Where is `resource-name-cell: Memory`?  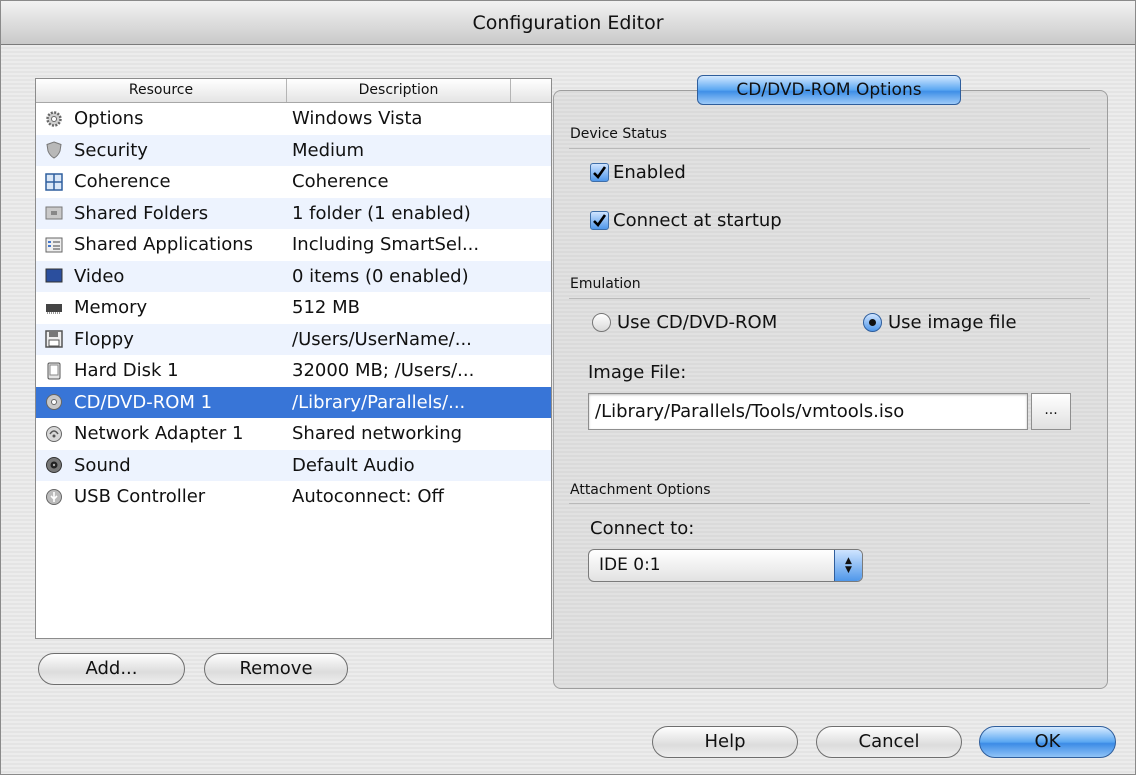 resource-name-cell: Memory is located at coordinates (161, 307).